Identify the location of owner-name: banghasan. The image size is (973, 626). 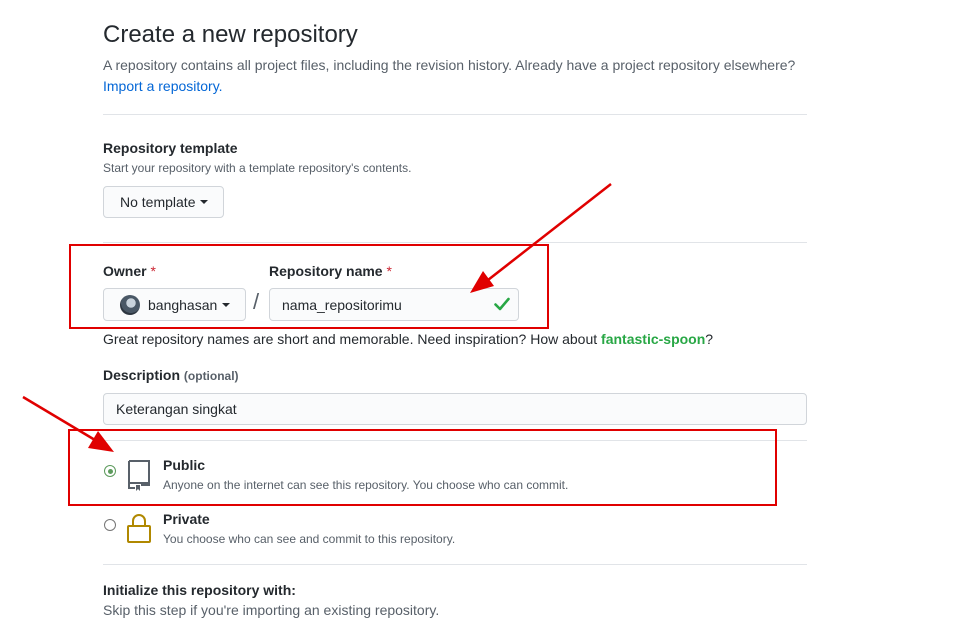
(183, 304).